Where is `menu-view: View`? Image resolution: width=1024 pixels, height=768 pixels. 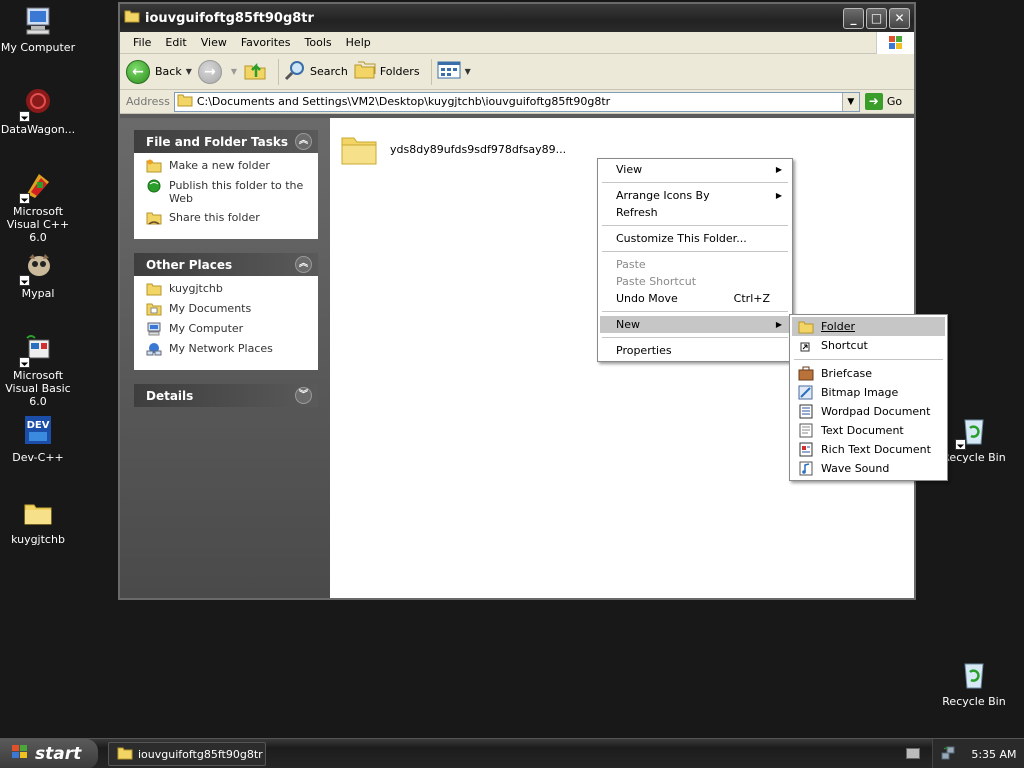 menu-view: View is located at coordinates (214, 42).